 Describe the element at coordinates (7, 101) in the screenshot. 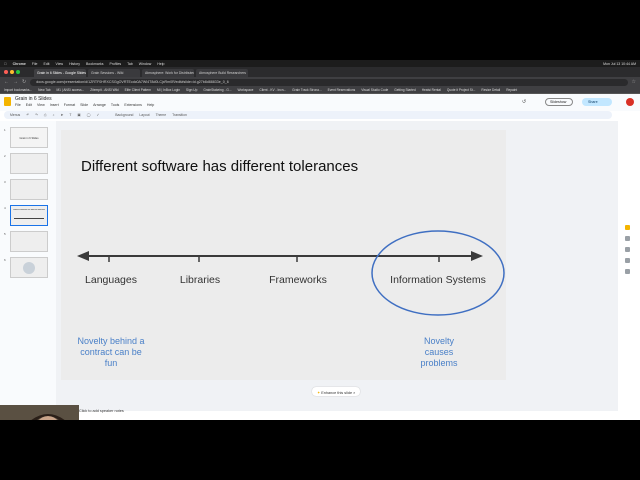

I see `slides-logo-icon` at that location.